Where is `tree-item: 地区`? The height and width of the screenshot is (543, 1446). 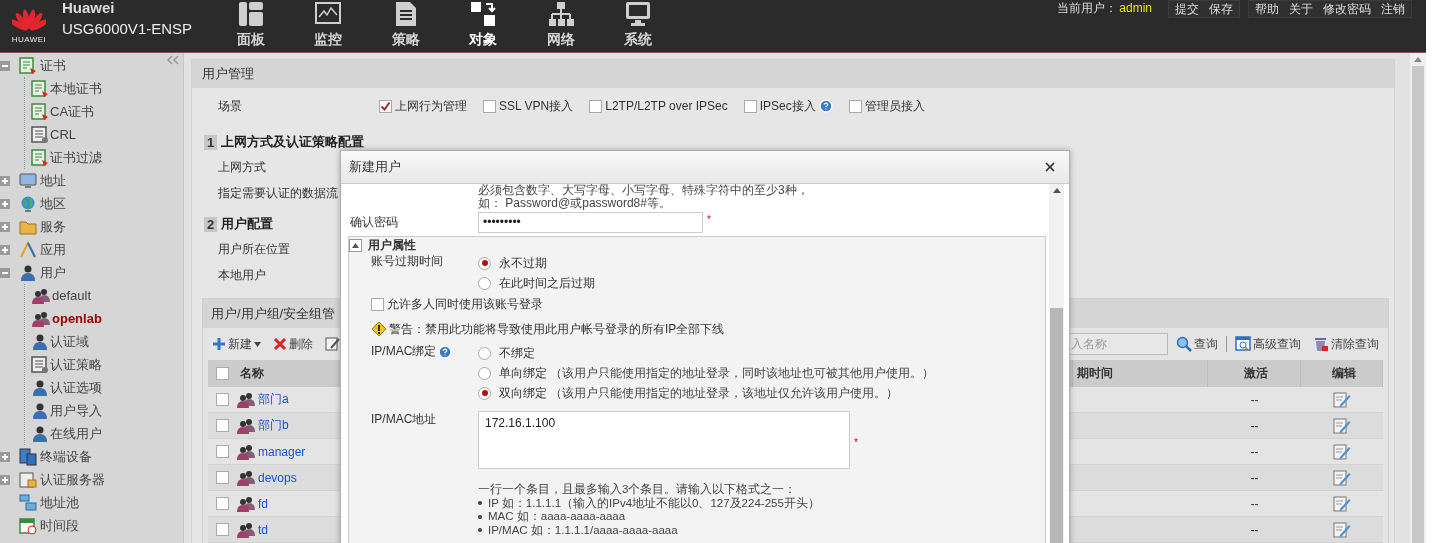 tree-item: 地区 is located at coordinates (53, 203).